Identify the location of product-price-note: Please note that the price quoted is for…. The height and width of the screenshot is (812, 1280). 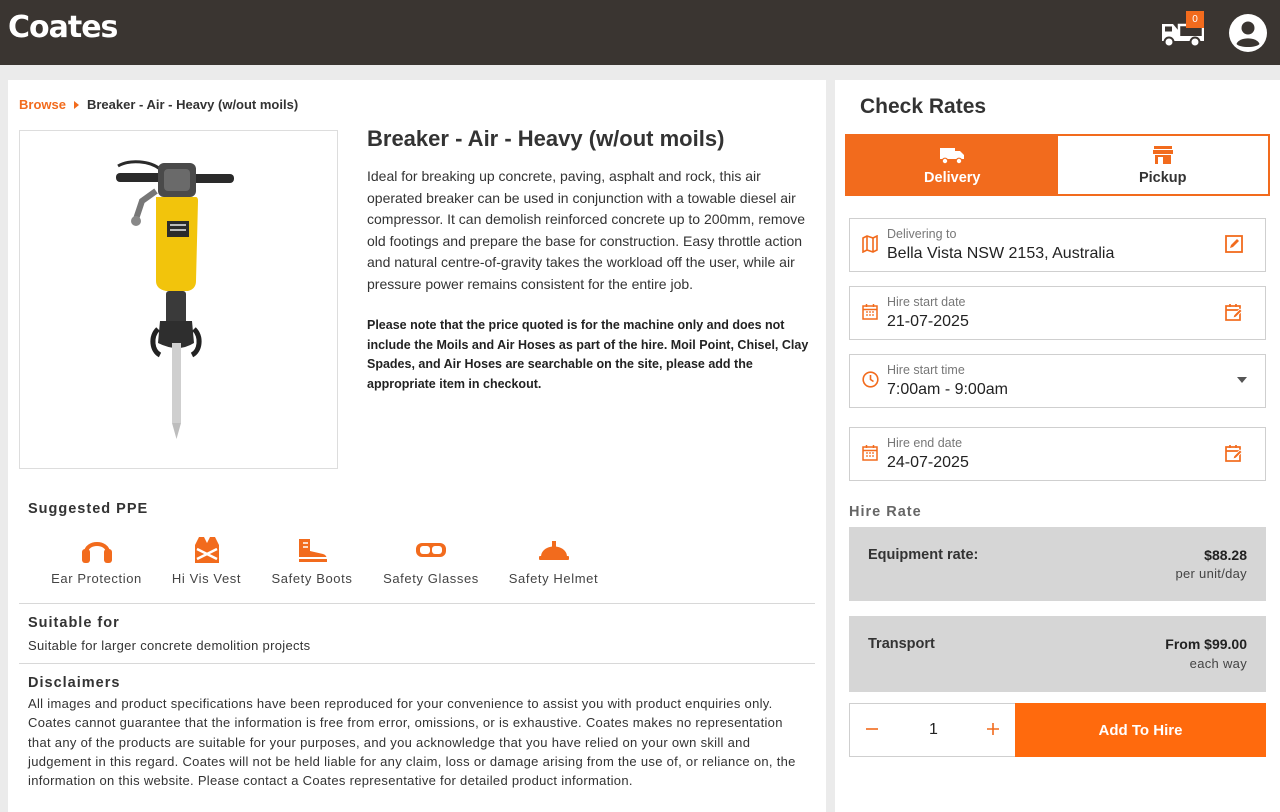
(588, 354).